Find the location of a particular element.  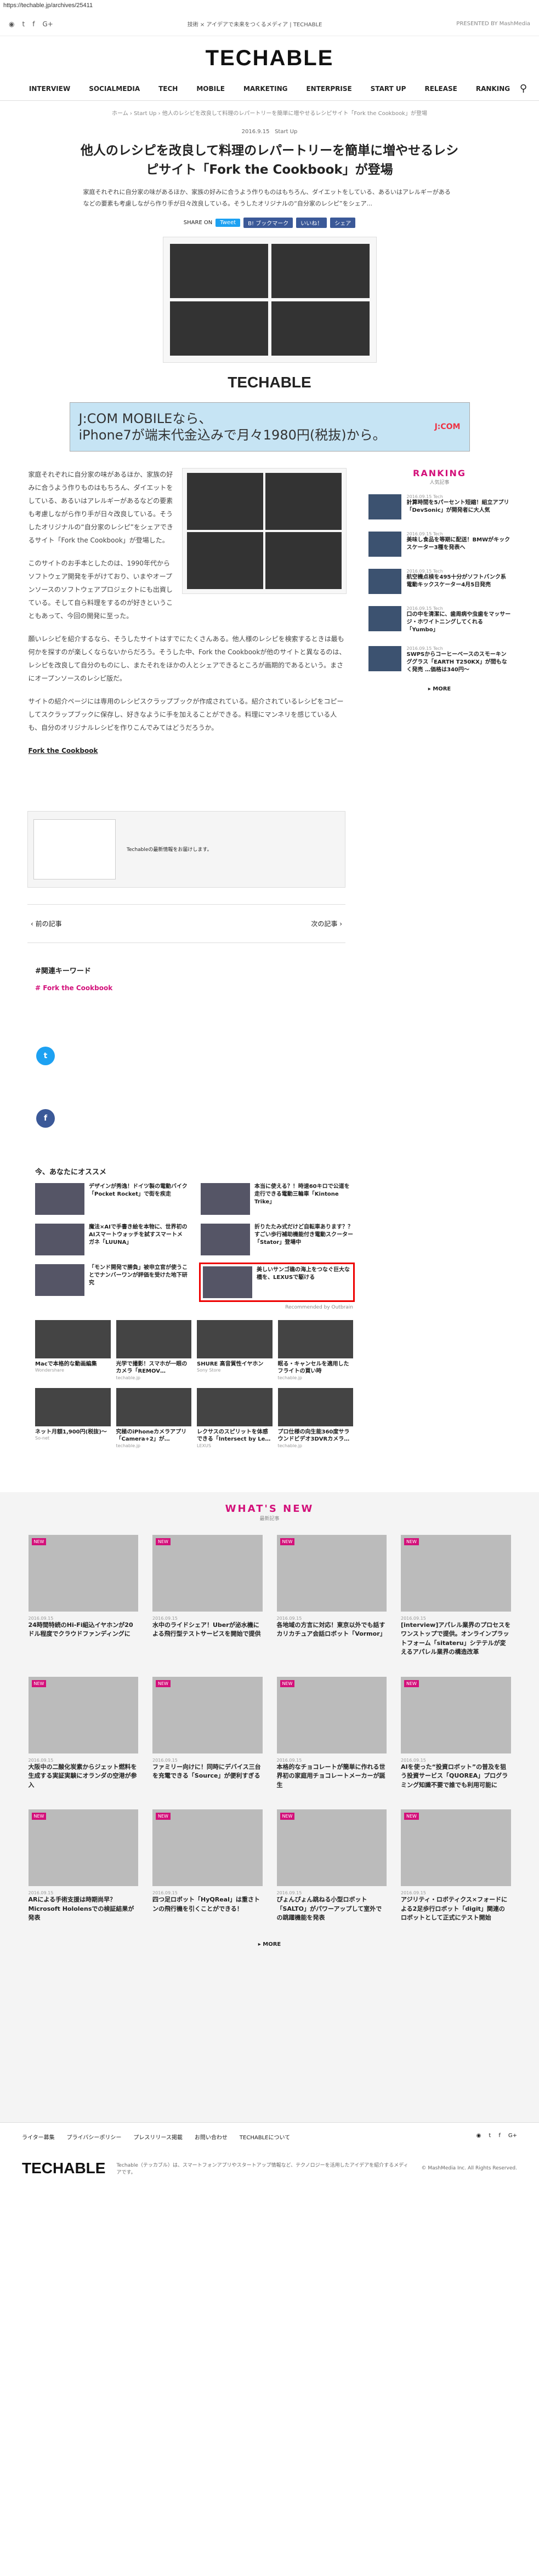

sponsored-card: 光学で撮影！スマホが一眼のカメラ「REMOV… techable.jp is located at coordinates (153, 1350).